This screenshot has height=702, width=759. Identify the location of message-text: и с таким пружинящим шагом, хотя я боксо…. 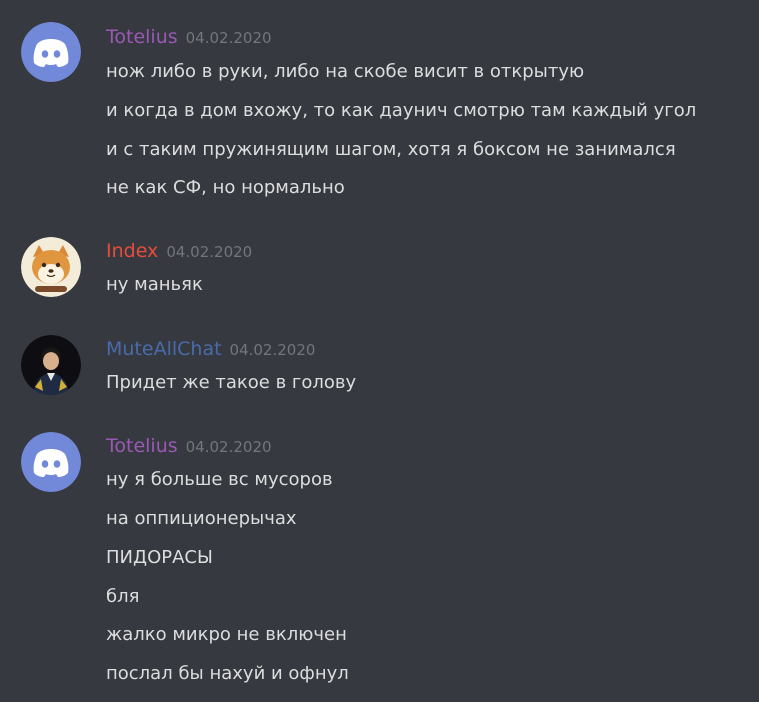
(391, 149).